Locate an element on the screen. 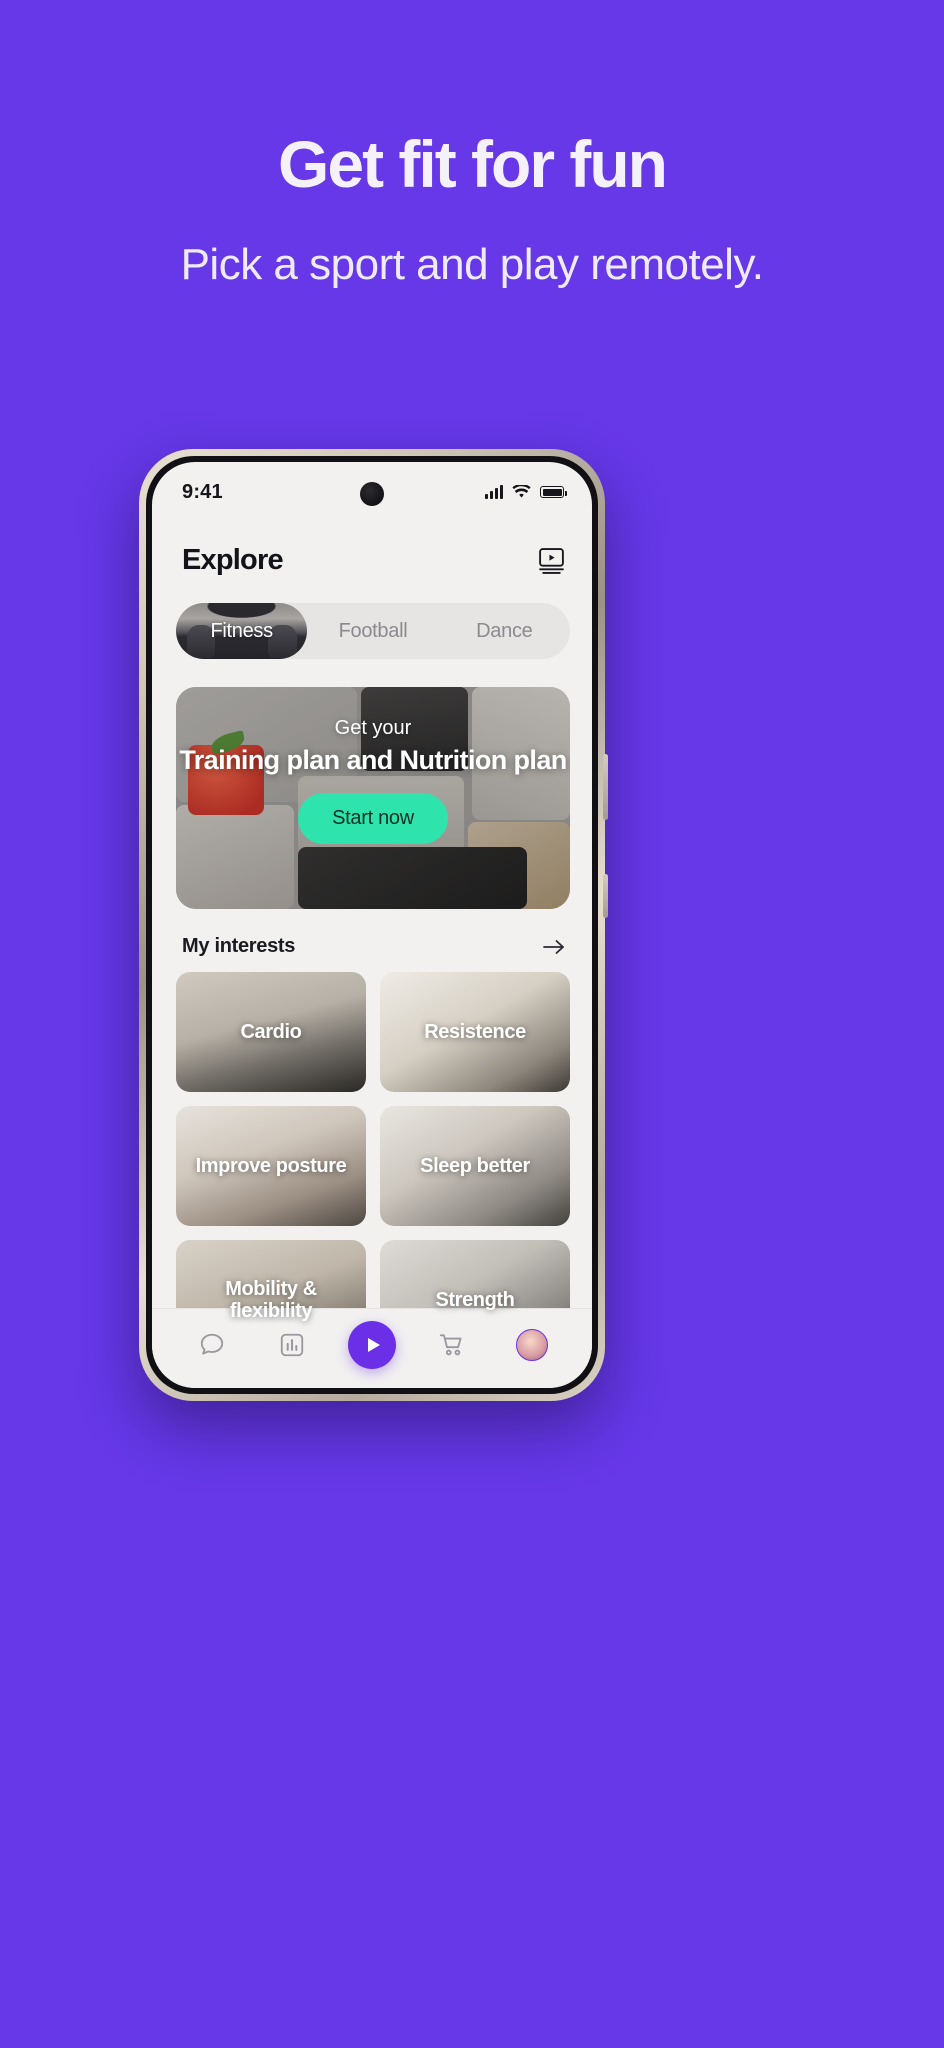 Image resolution: width=944 pixels, height=2048 pixels. play-button is located at coordinates (372, 1344).